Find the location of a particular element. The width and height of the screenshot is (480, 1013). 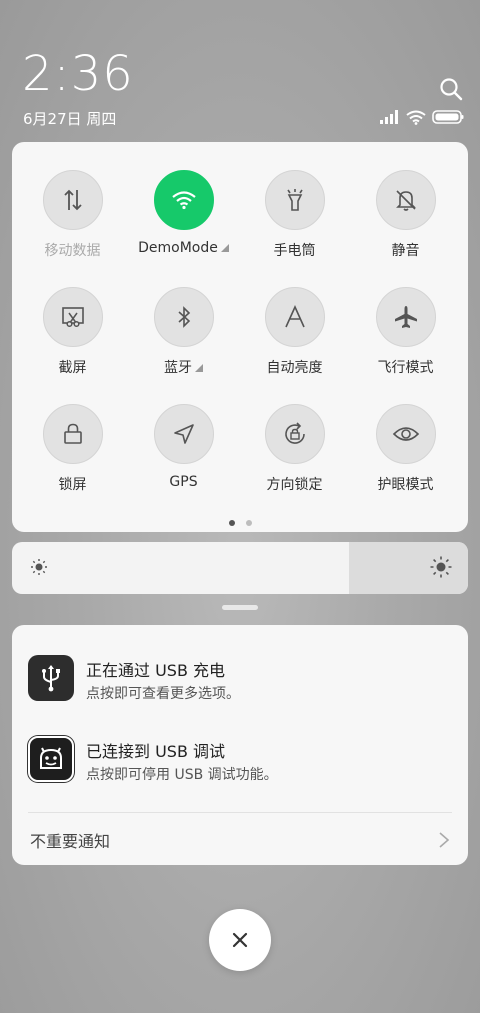

tile-auto-brightness-button is located at coordinates (294, 317).